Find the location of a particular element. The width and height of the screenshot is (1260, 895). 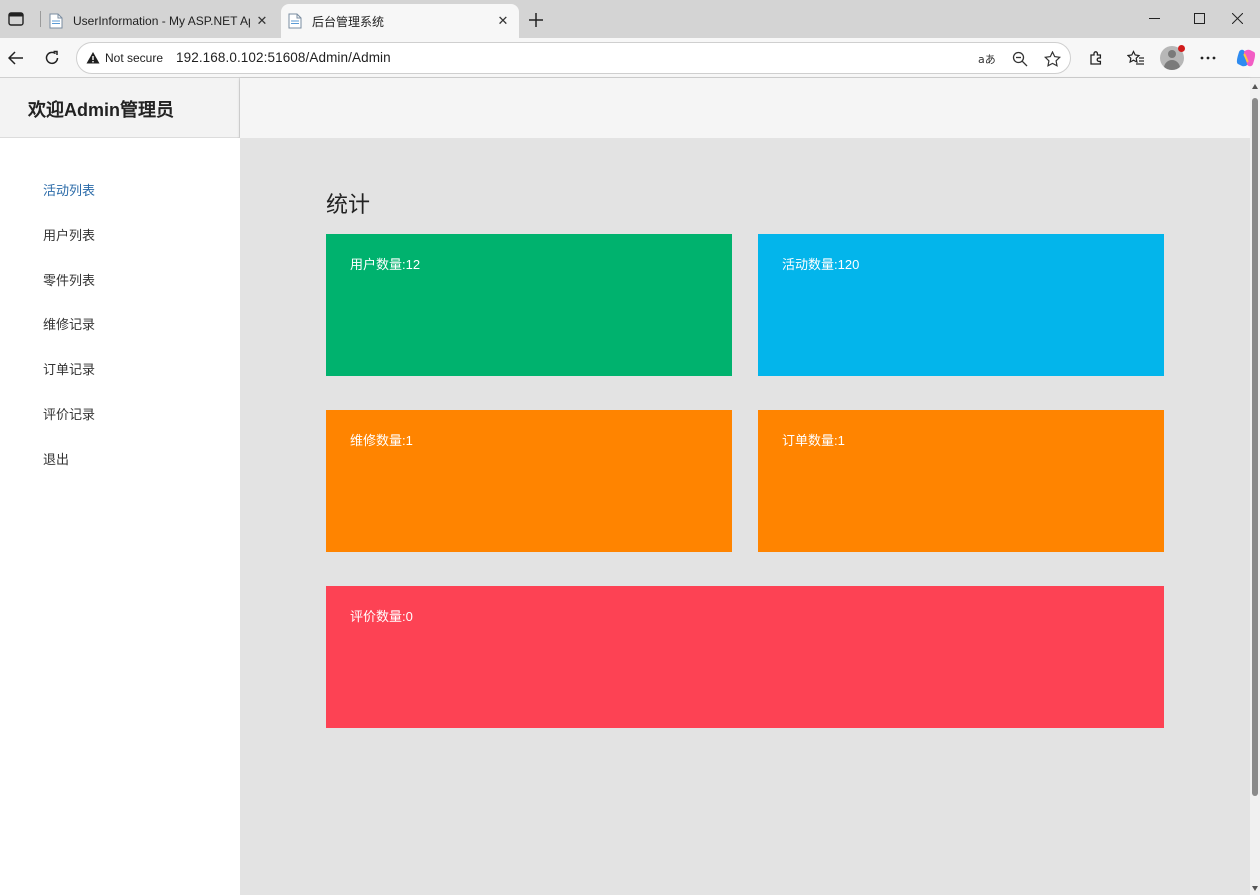

scrollbar-thumb is located at coordinates (1255, 447).